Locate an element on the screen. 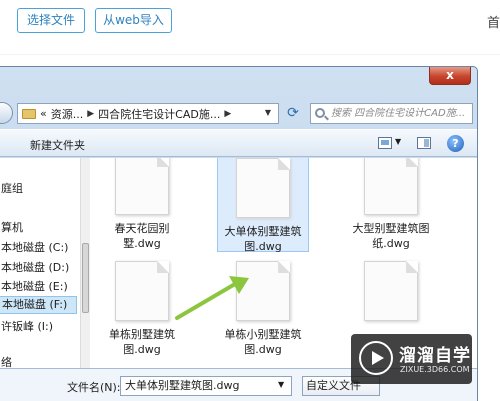  new-folder-button: 新建文件夹 is located at coordinates (57, 145).